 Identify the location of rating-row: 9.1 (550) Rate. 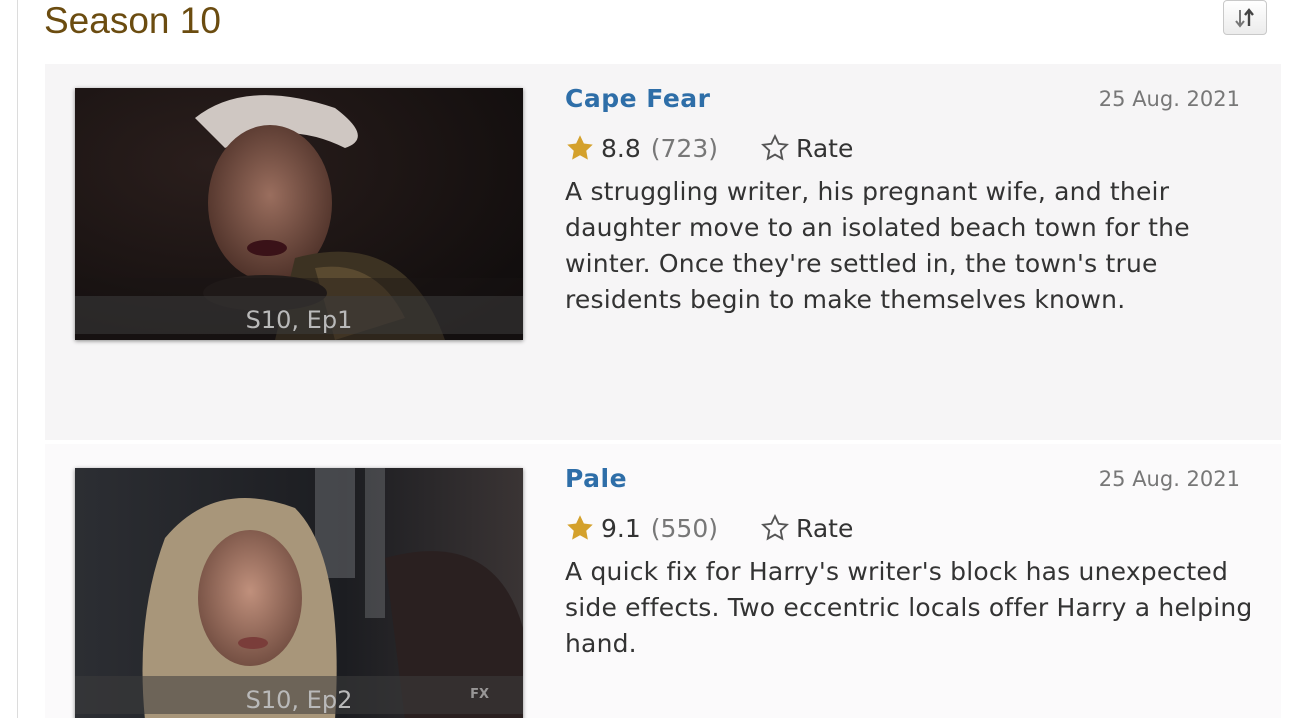
(709, 528).